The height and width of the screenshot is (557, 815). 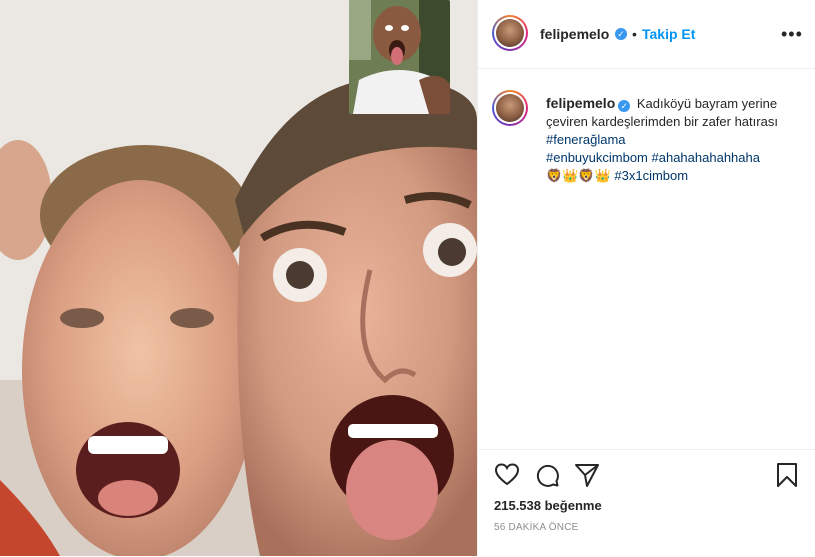 What do you see at coordinates (587, 475) in the screenshot?
I see `share-icon` at bounding box center [587, 475].